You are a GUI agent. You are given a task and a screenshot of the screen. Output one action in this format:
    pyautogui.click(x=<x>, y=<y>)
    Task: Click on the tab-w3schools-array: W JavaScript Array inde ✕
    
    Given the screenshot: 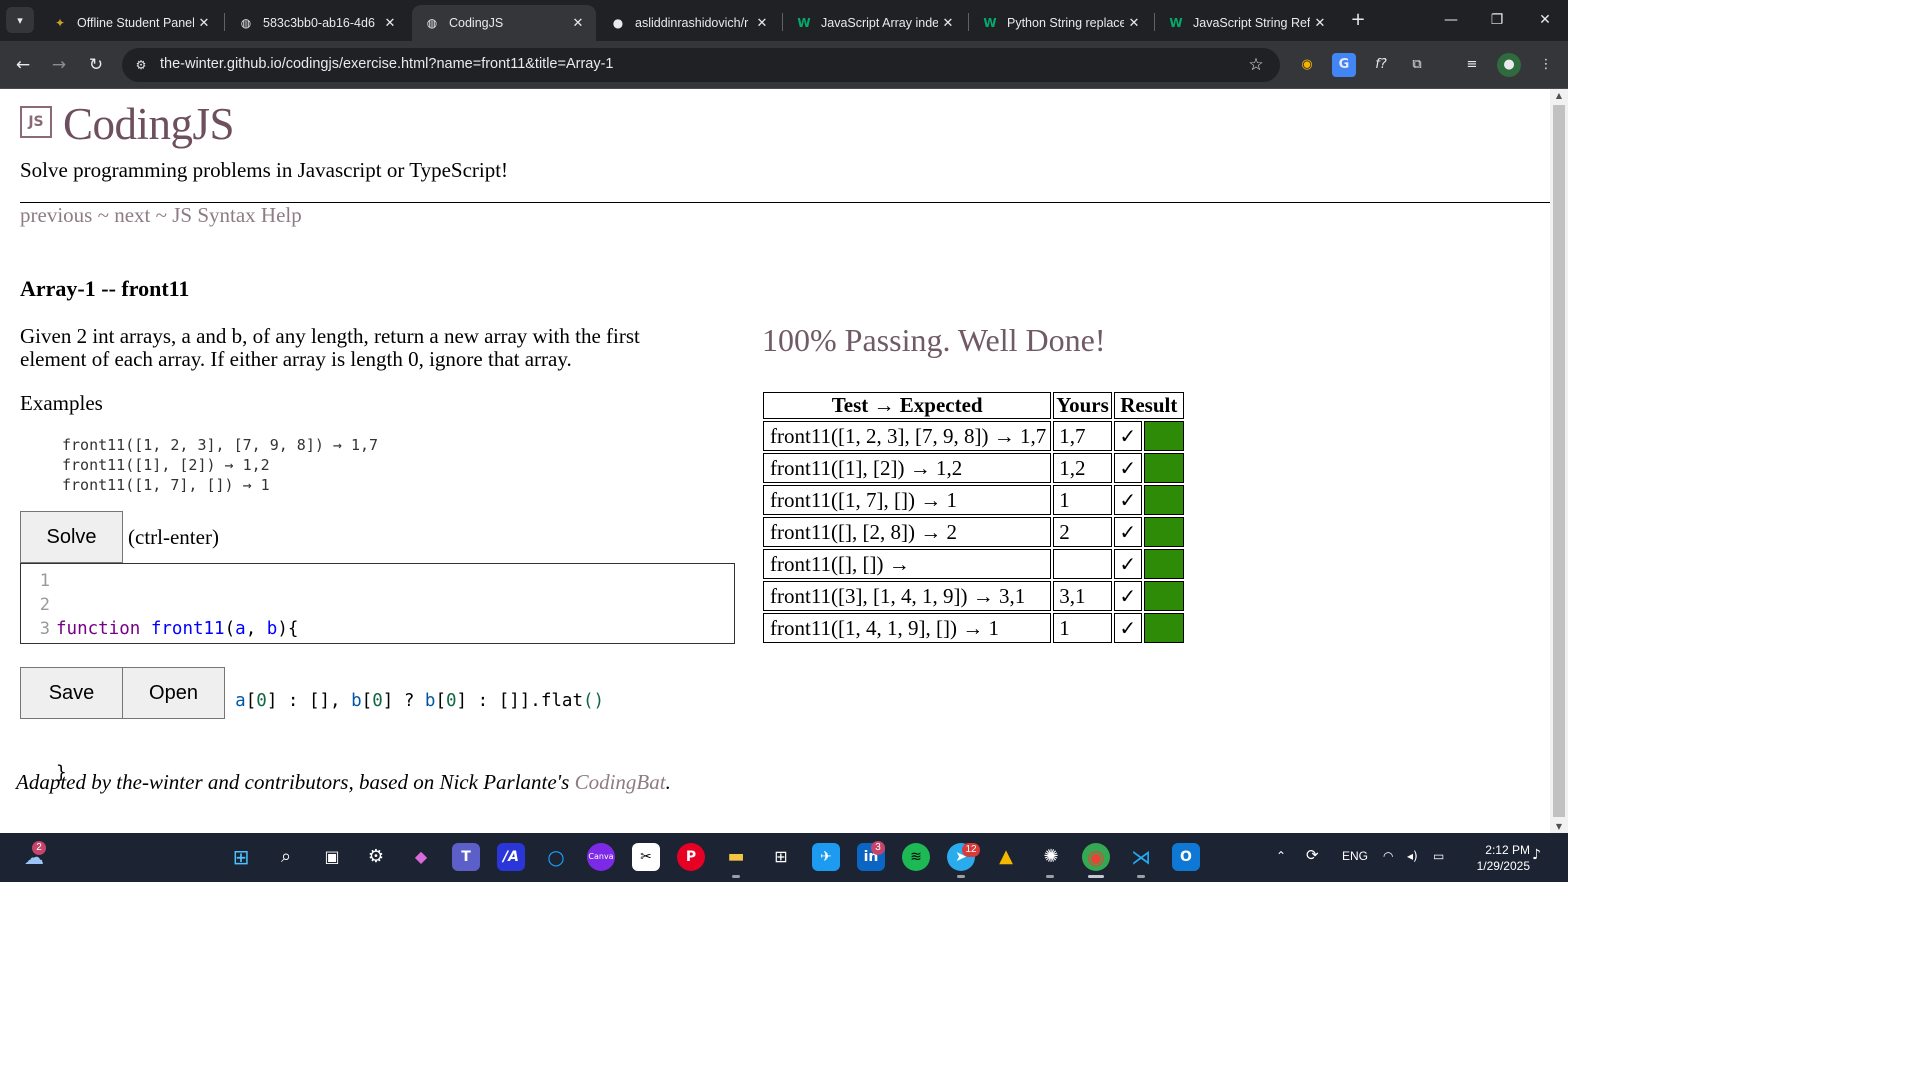 What is the action you would take?
    pyautogui.click(x=875, y=23)
    